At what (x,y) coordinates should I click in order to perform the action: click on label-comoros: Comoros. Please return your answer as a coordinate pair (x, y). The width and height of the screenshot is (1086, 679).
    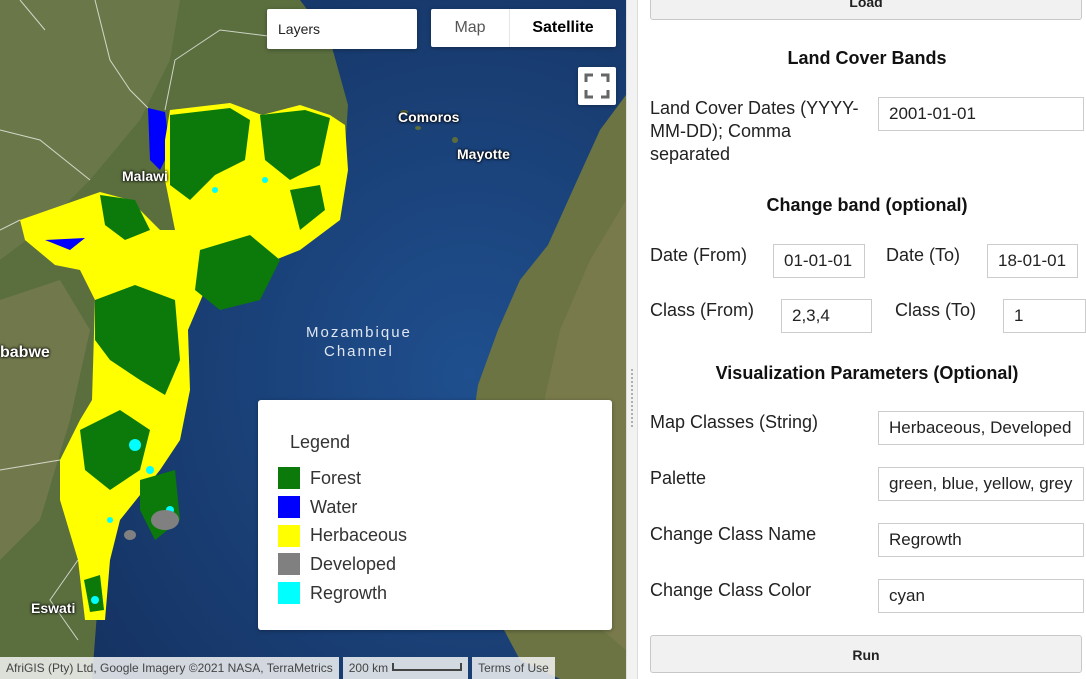
    Looking at the image, I should click on (429, 117).